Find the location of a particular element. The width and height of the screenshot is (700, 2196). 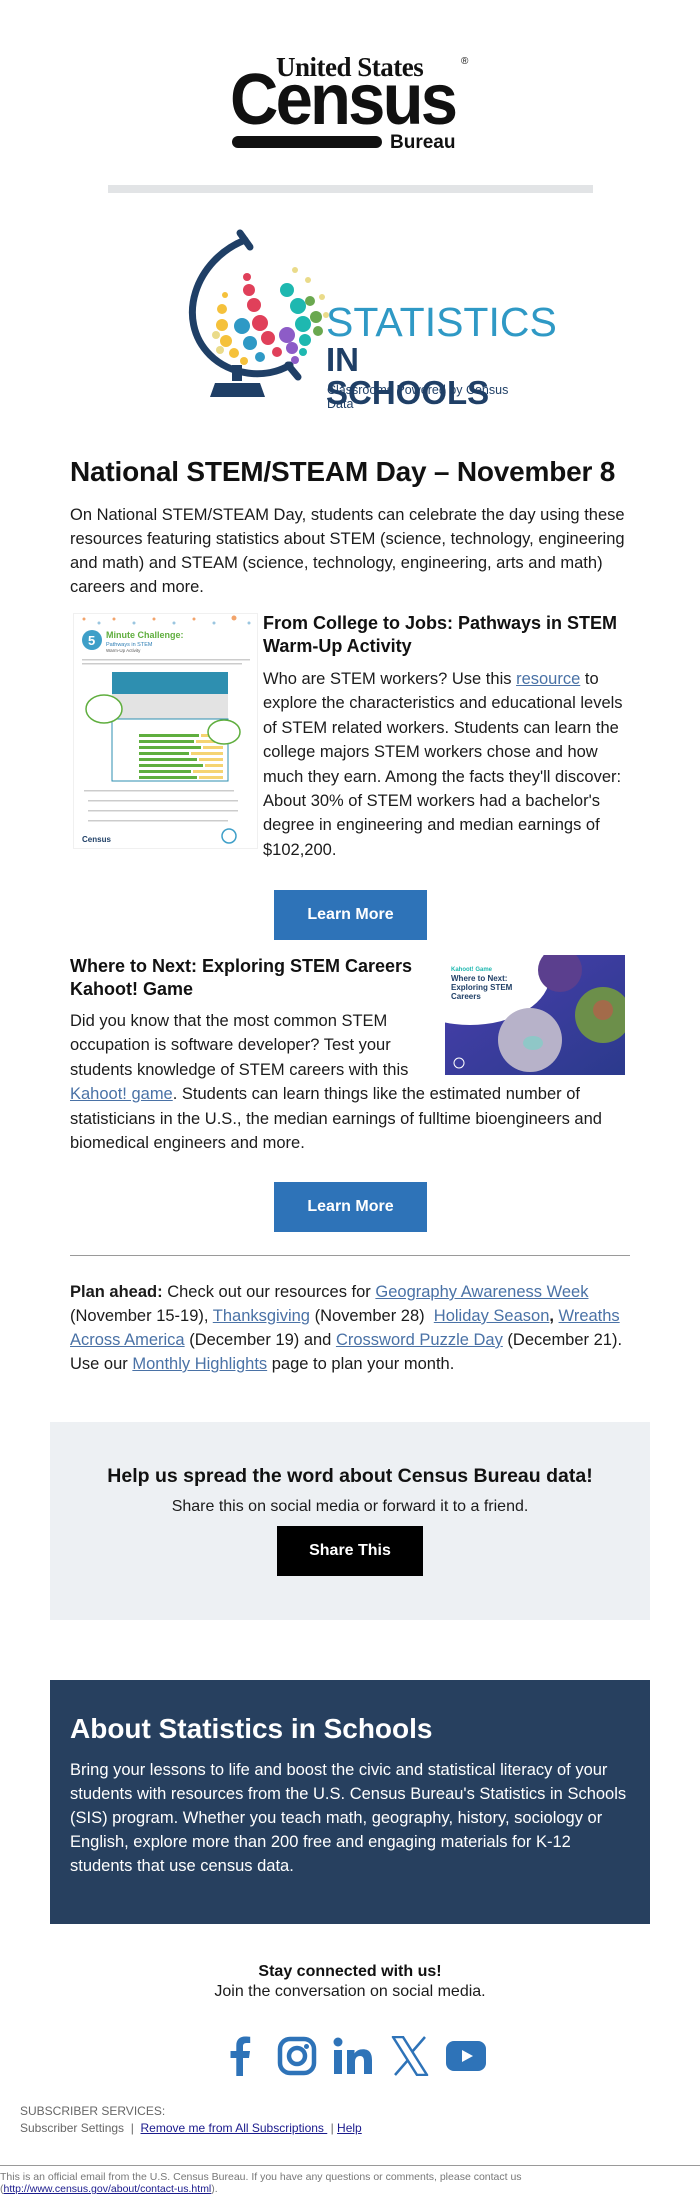

plan-text: , is located at coordinates (554, 1316).